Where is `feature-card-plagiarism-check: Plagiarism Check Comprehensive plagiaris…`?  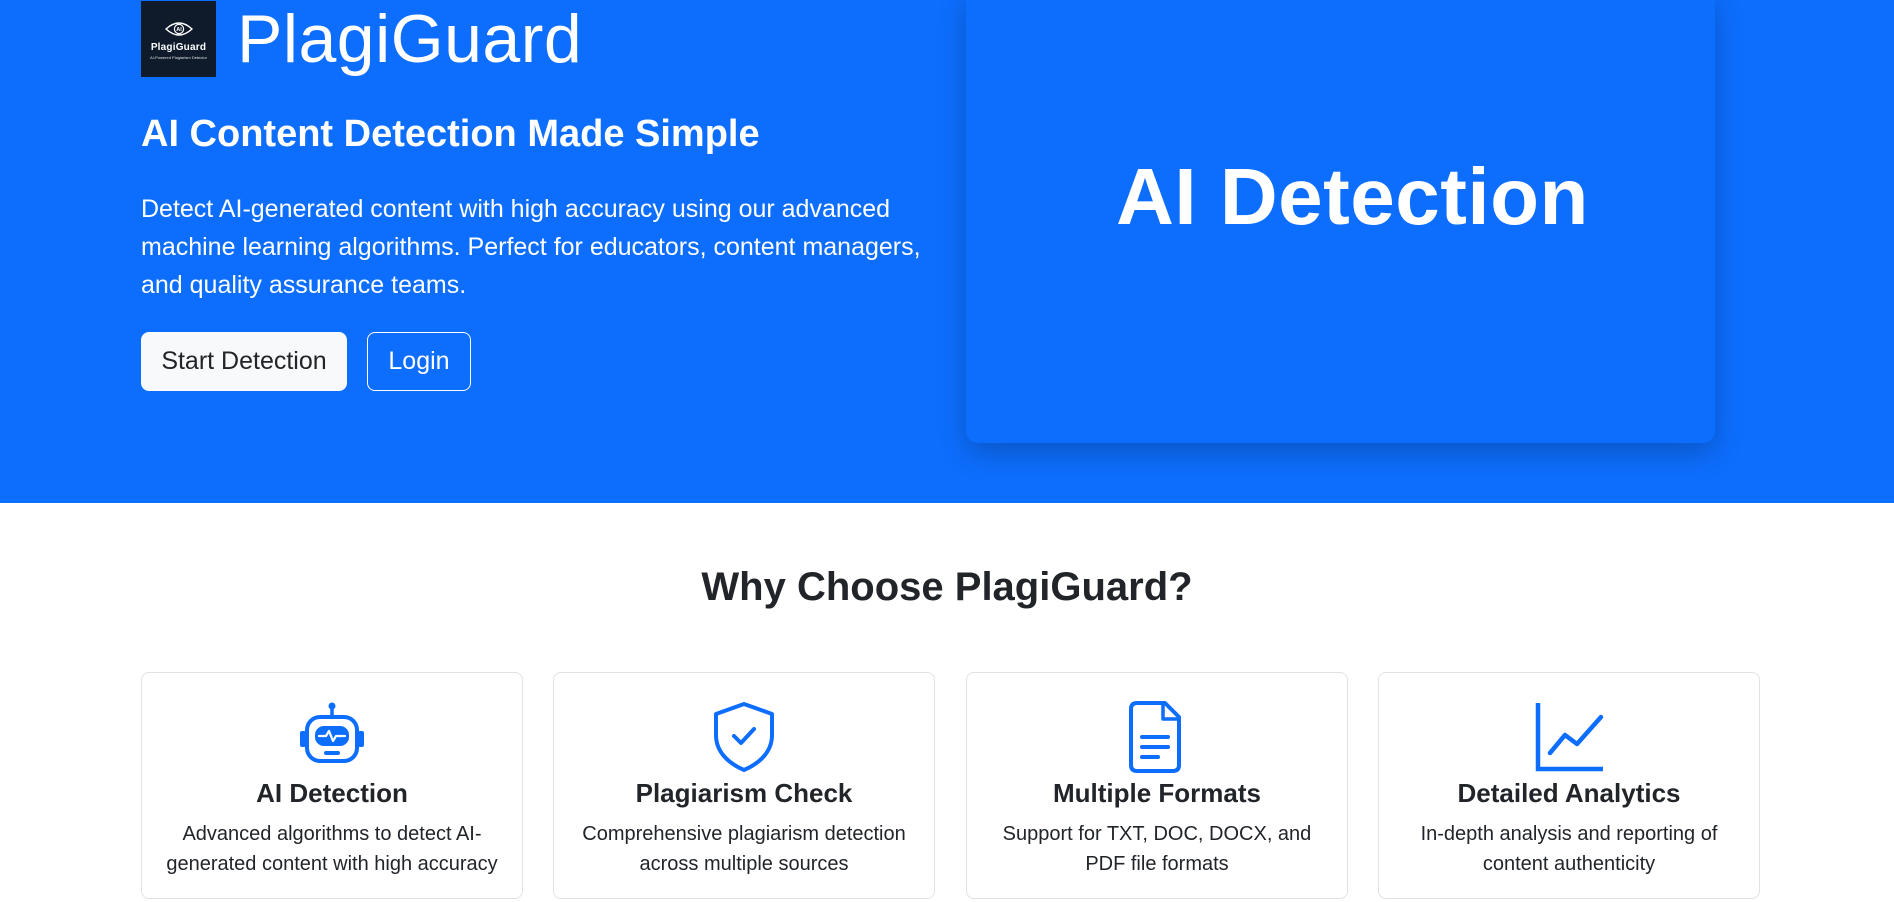 feature-card-plagiarism-check: Plagiarism Check Comprehensive plagiaris… is located at coordinates (744, 785).